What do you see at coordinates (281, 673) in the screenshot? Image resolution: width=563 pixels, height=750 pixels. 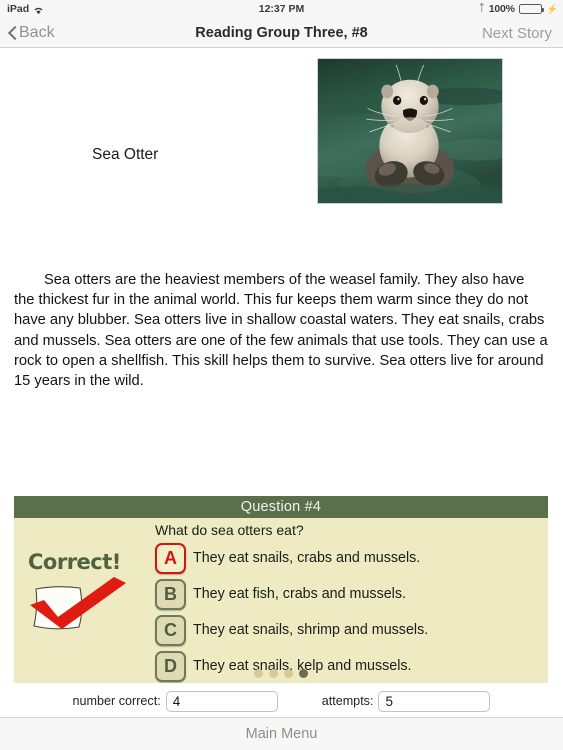 I see `page-indicator` at bounding box center [281, 673].